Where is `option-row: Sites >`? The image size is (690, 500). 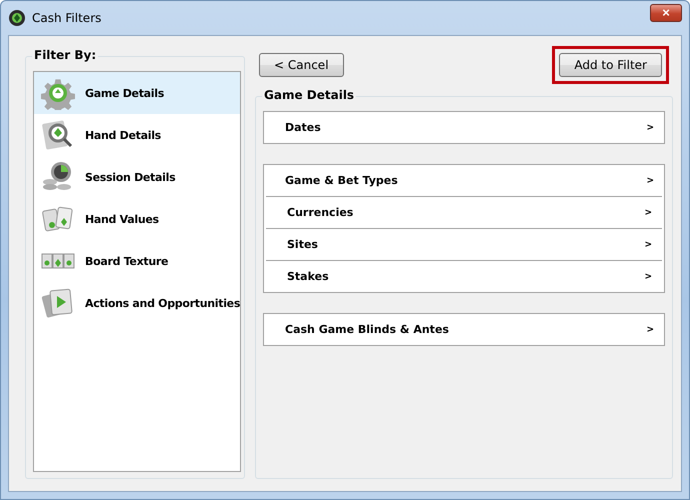 option-row: Sites > is located at coordinates (464, 244).